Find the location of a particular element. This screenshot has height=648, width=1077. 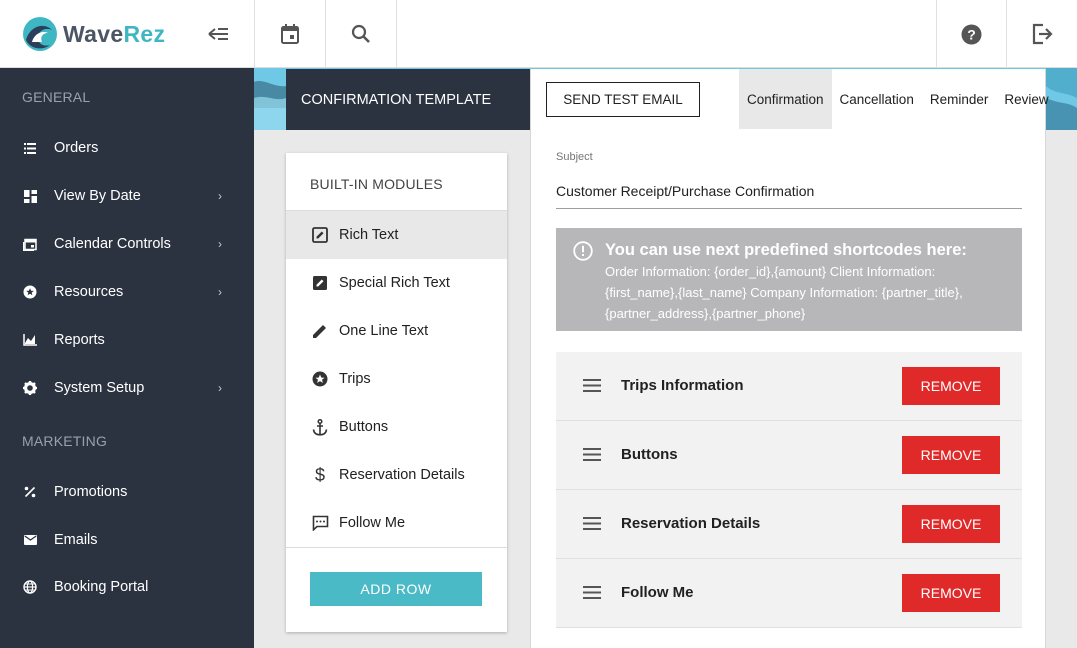

logo-text: WaveRez is located at coordinates (114, 33).